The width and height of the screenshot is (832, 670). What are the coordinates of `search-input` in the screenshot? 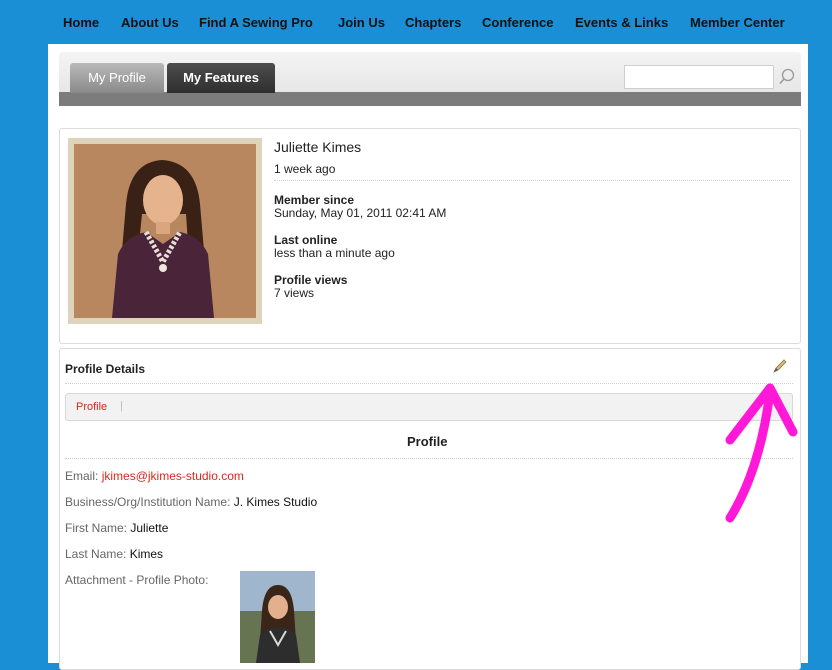 It's located at (699, 77).